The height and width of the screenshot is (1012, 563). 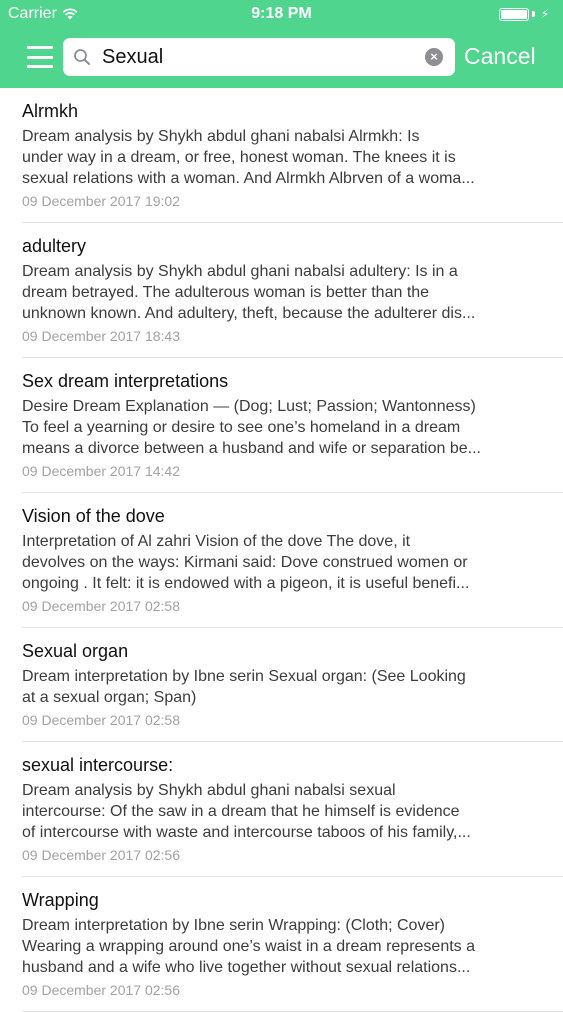 I want to click on item-date: 09 December 2017 14:42, so click(x=101, y=471).